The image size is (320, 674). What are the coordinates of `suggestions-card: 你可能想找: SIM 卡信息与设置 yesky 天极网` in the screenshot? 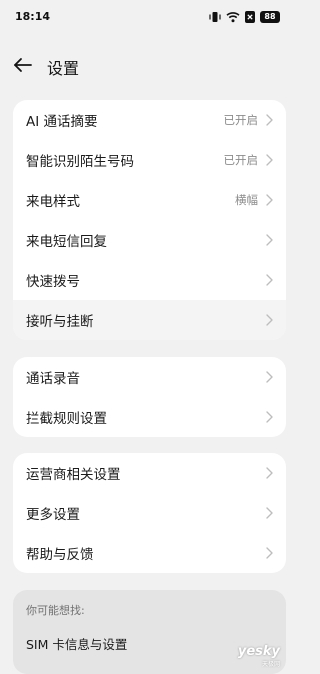 It's located at (149, 632).